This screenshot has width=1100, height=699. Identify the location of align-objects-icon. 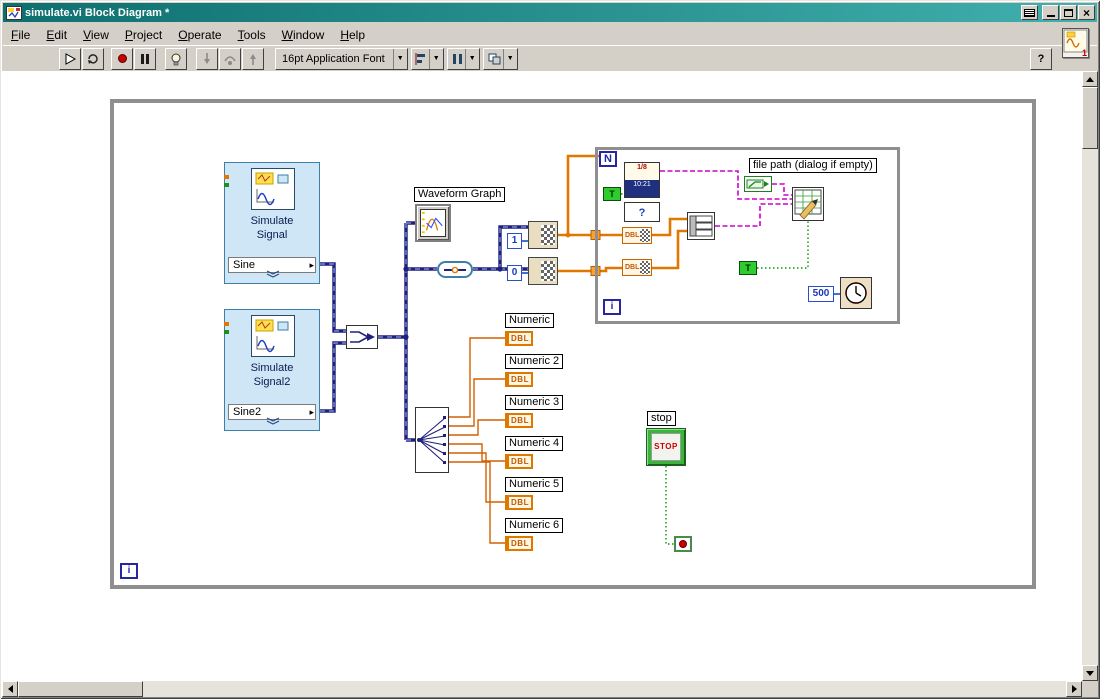
(420, 58).